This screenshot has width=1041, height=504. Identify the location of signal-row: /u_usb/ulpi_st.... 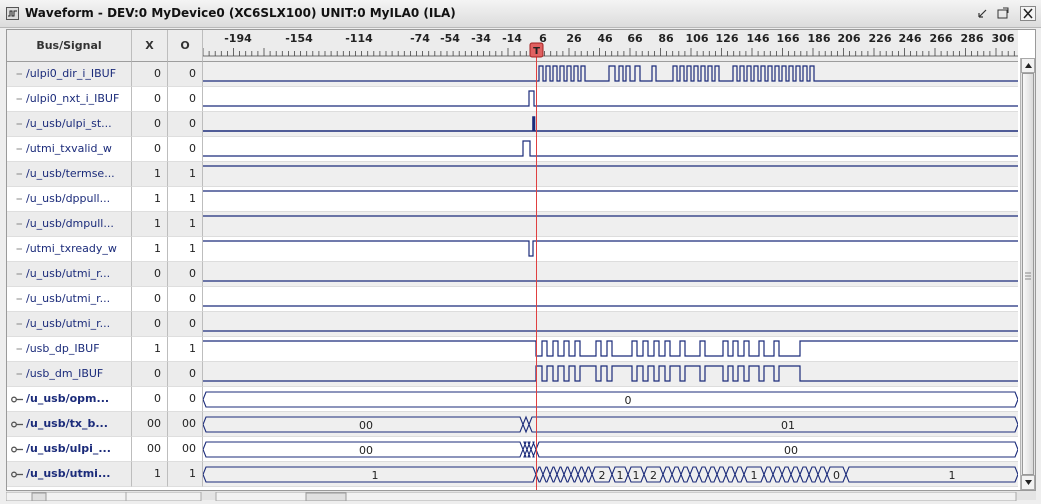
(69, 124).